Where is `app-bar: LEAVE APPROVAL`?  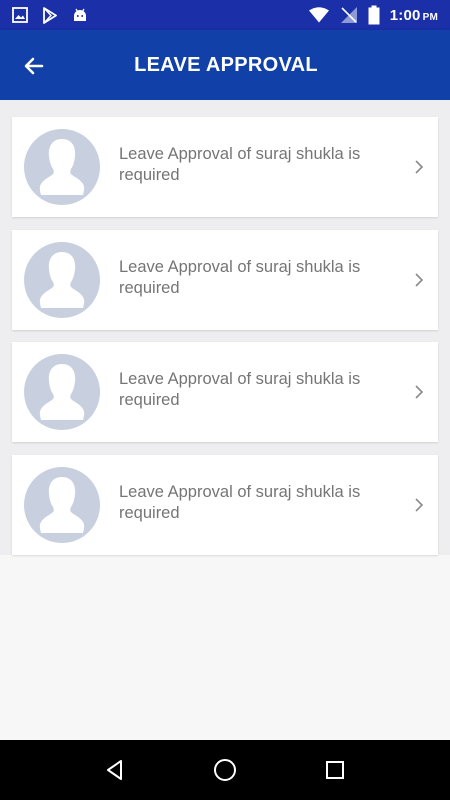 app-bar: LEAVE APPROVAL is located at coordinates (225, 65).